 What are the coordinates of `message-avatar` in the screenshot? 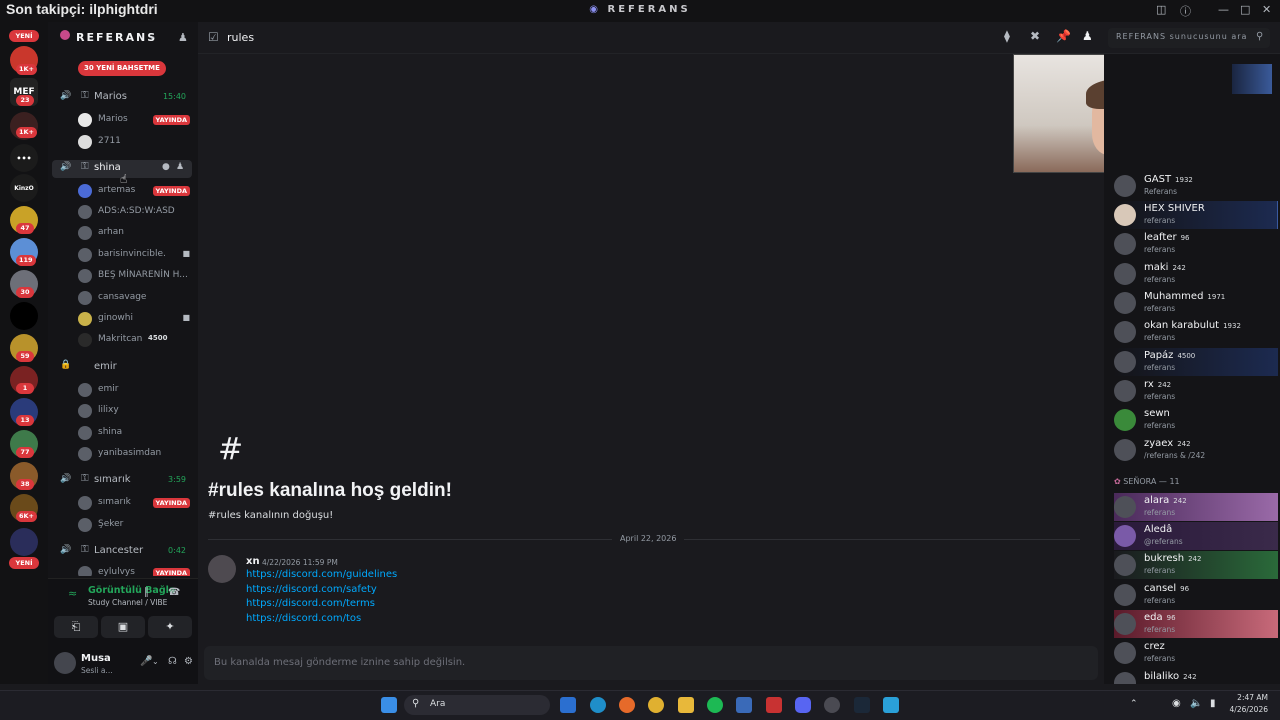 It's located at (222, 569).